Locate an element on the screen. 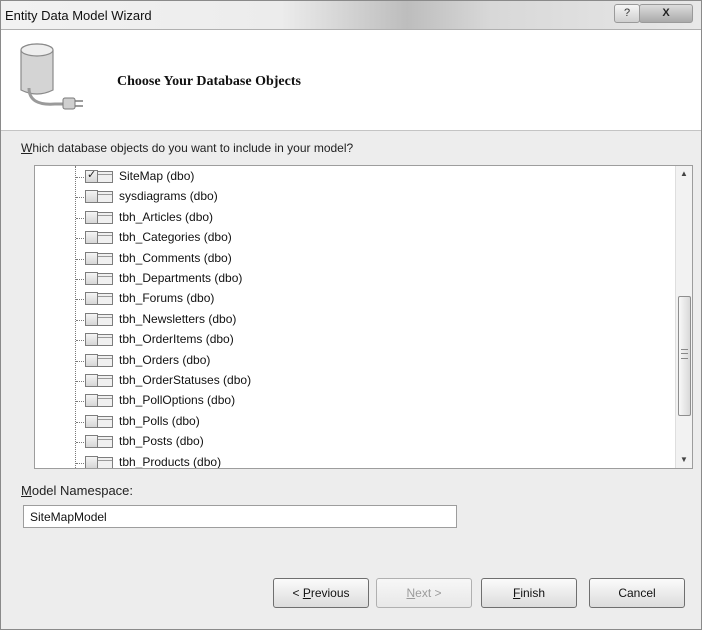  model-namespace-input is located at coordinates (240, 516).